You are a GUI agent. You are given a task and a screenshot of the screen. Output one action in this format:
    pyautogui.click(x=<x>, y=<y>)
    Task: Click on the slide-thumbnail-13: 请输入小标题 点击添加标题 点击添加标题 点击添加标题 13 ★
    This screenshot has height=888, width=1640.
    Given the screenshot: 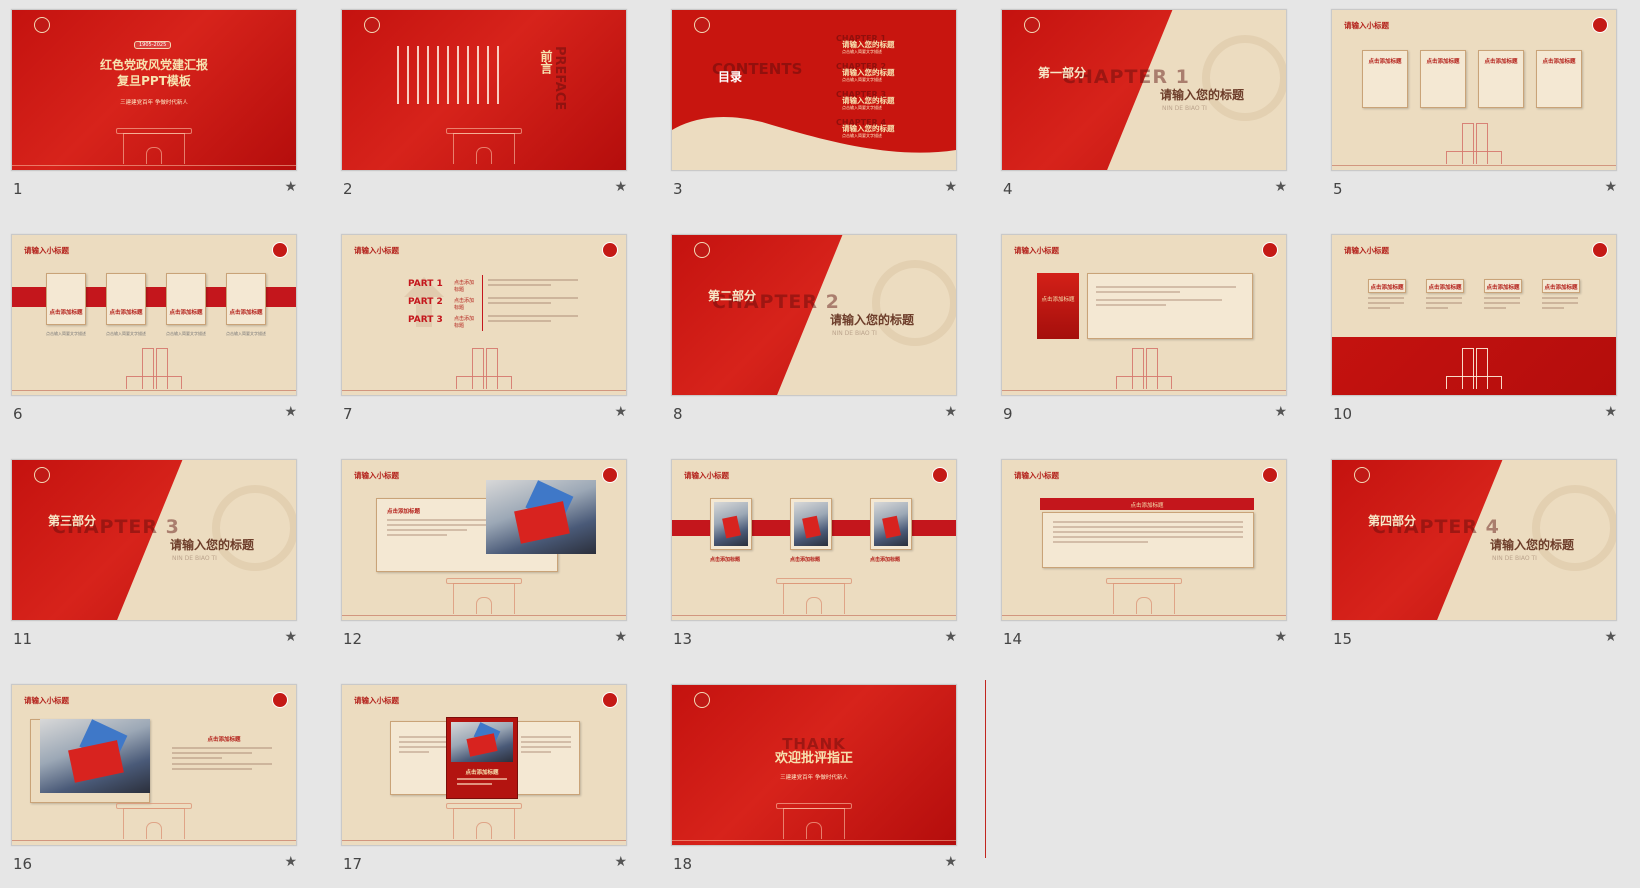 What is the action you would take?
    pyautogui.click(x=814, y=559)
    